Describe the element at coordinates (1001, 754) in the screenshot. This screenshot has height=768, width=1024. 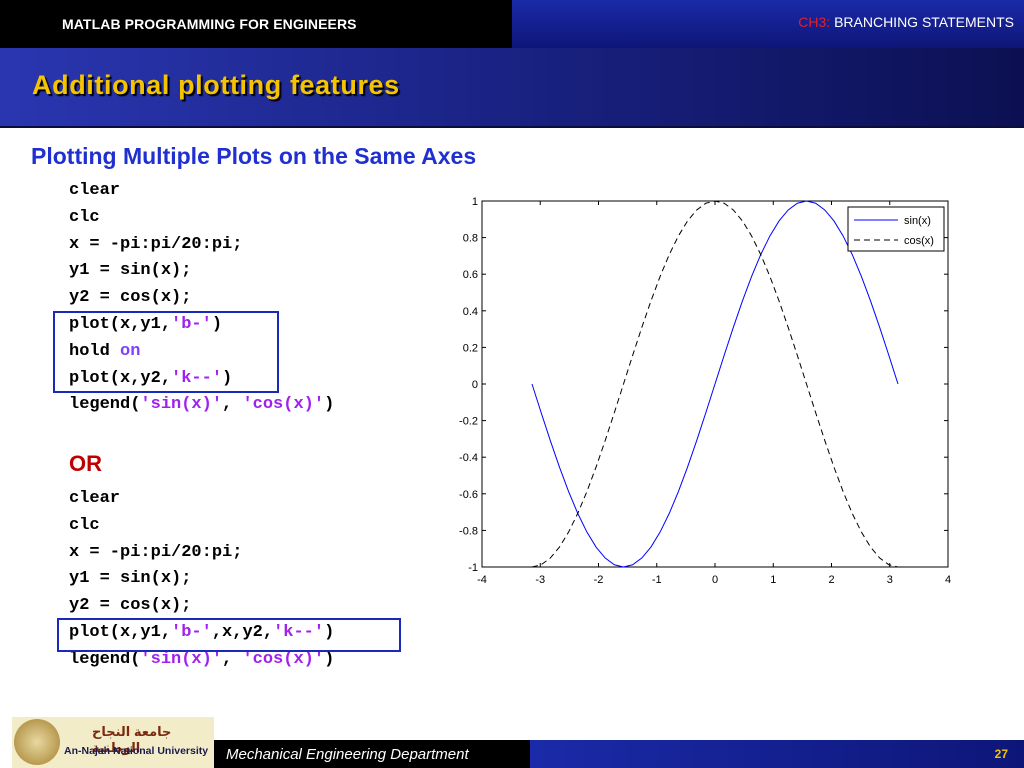
I see `page-number: 27` at that location.